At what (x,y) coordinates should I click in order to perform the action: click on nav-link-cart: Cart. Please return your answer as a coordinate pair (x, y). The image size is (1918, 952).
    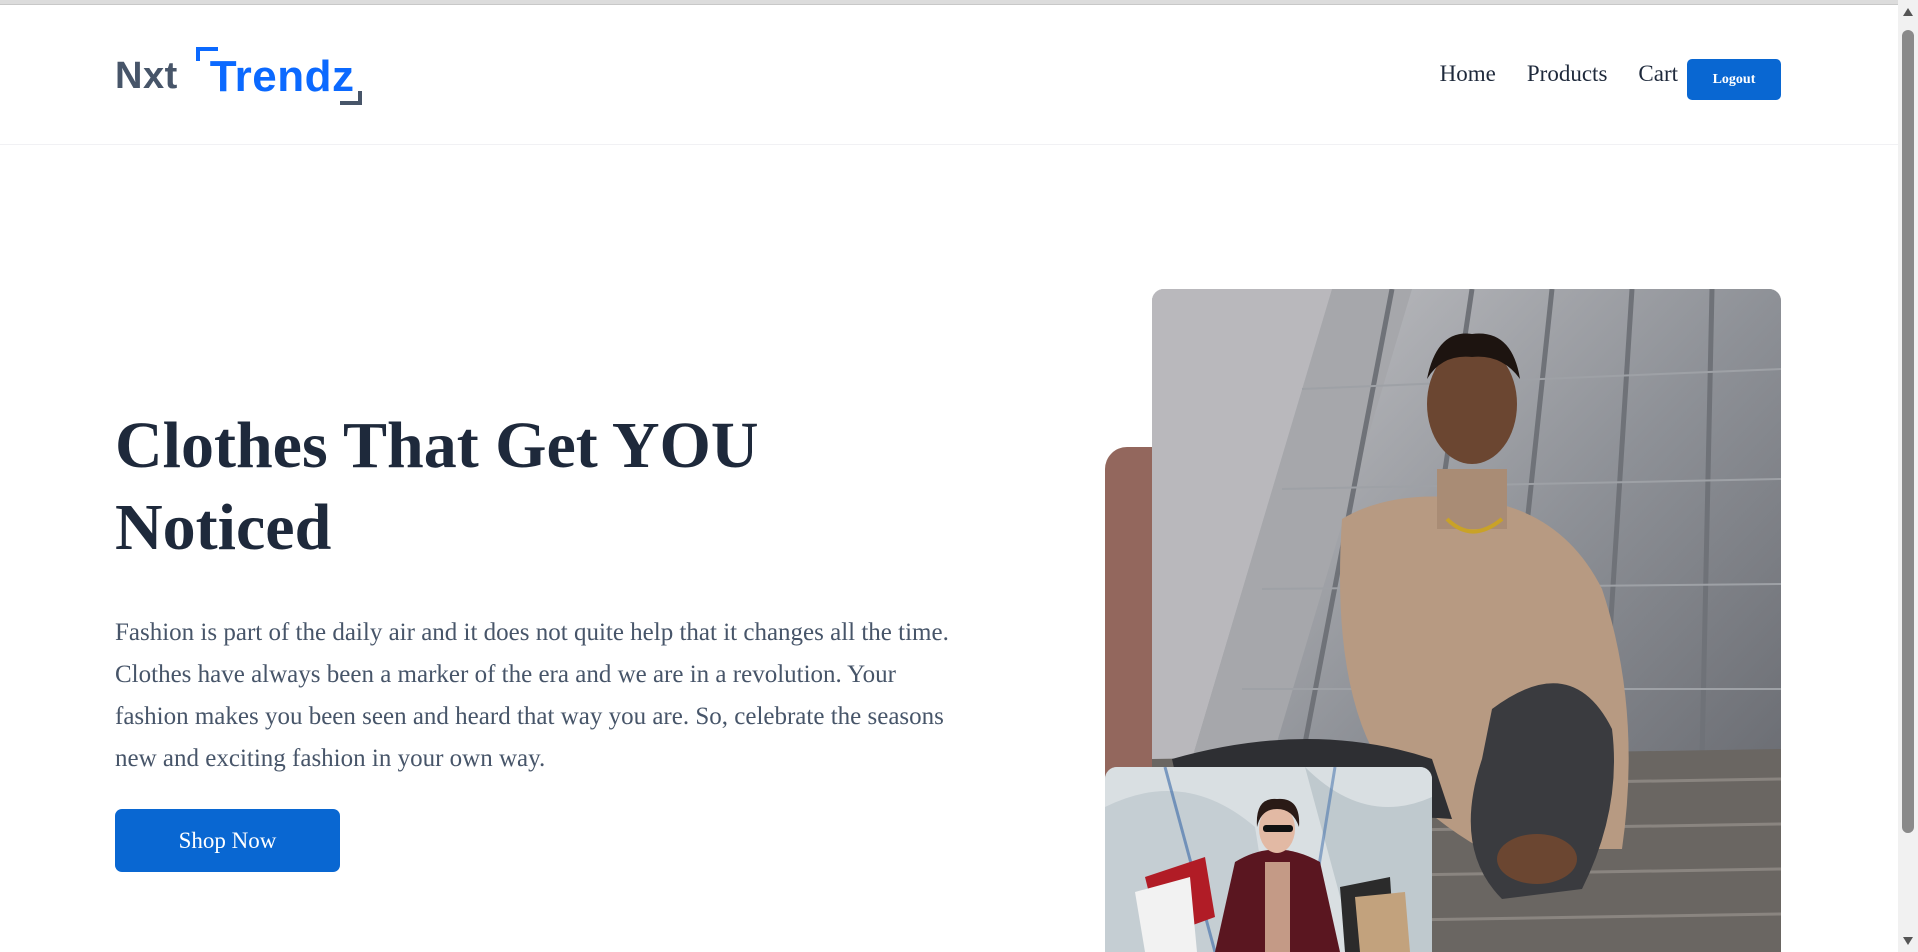
    Looking at the image, I should click on (1658, 74).